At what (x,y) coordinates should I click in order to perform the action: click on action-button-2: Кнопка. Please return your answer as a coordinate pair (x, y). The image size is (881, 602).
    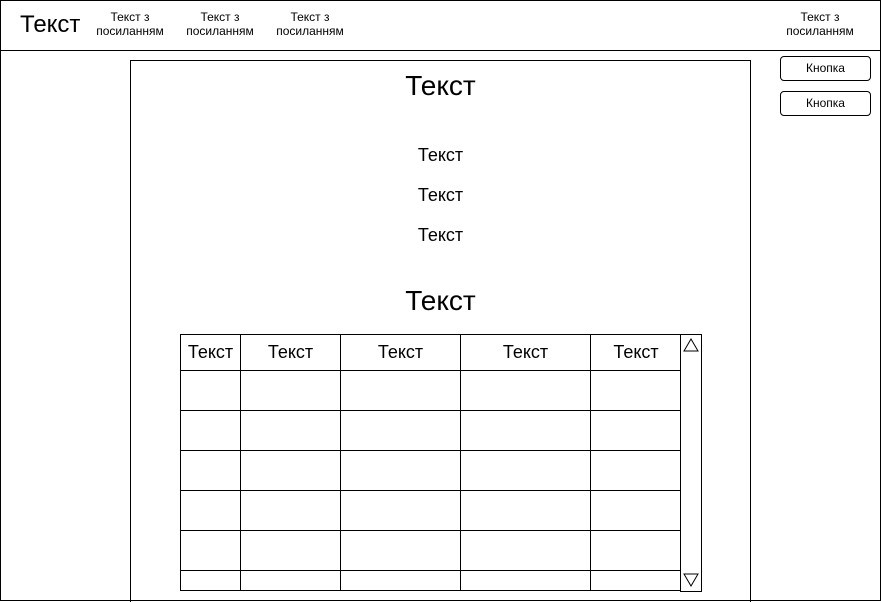
    Looking at the image, I should click on (825, 103).